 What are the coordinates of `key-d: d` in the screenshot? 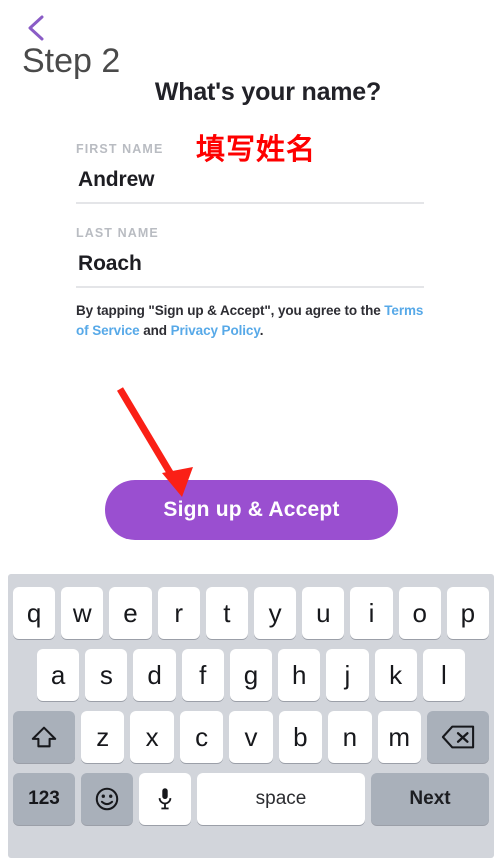 It's located at (154, 675).